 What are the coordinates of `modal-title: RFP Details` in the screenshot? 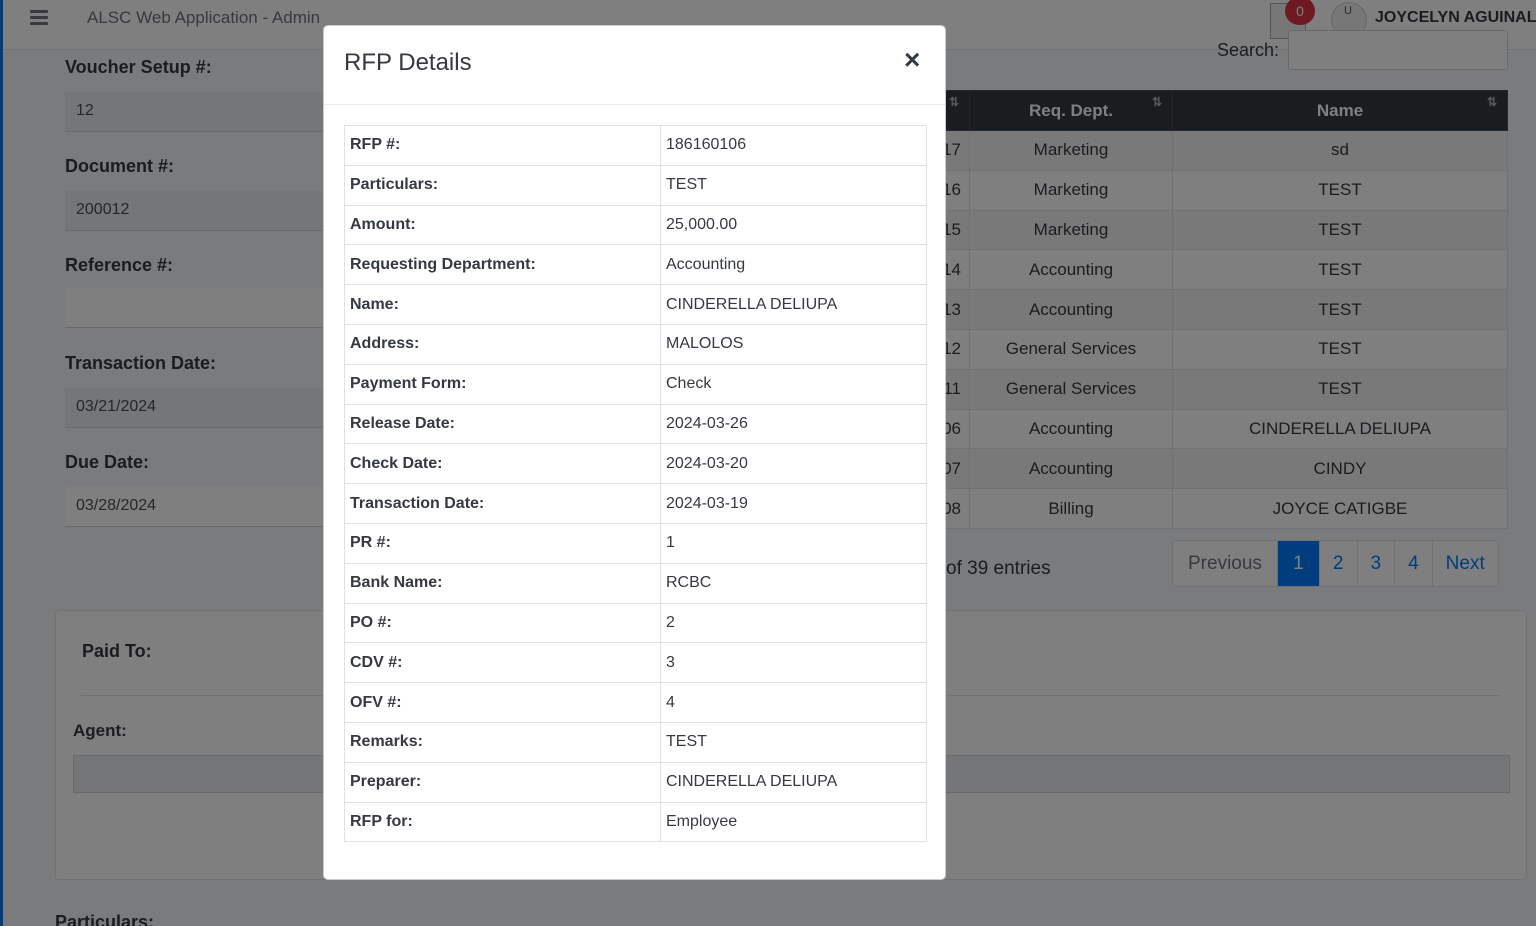 It's located at (408, 62).